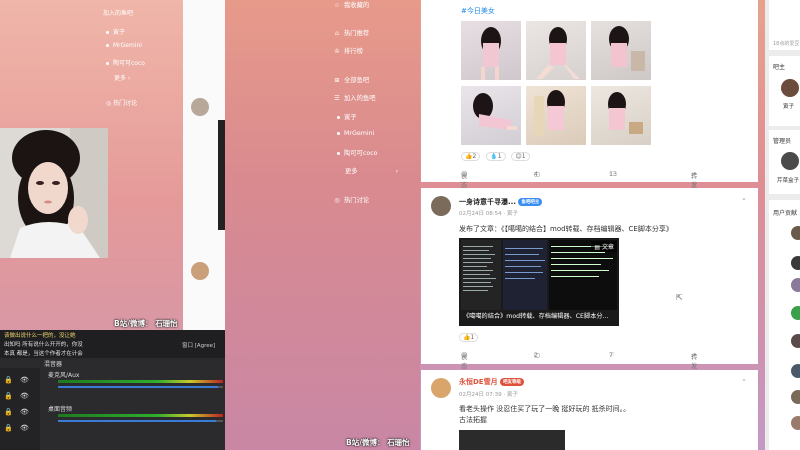 This screenshot has height=450, width=800. I want to click on stream-watermark: B站/微博： 石珊怡, so click(146, 323).